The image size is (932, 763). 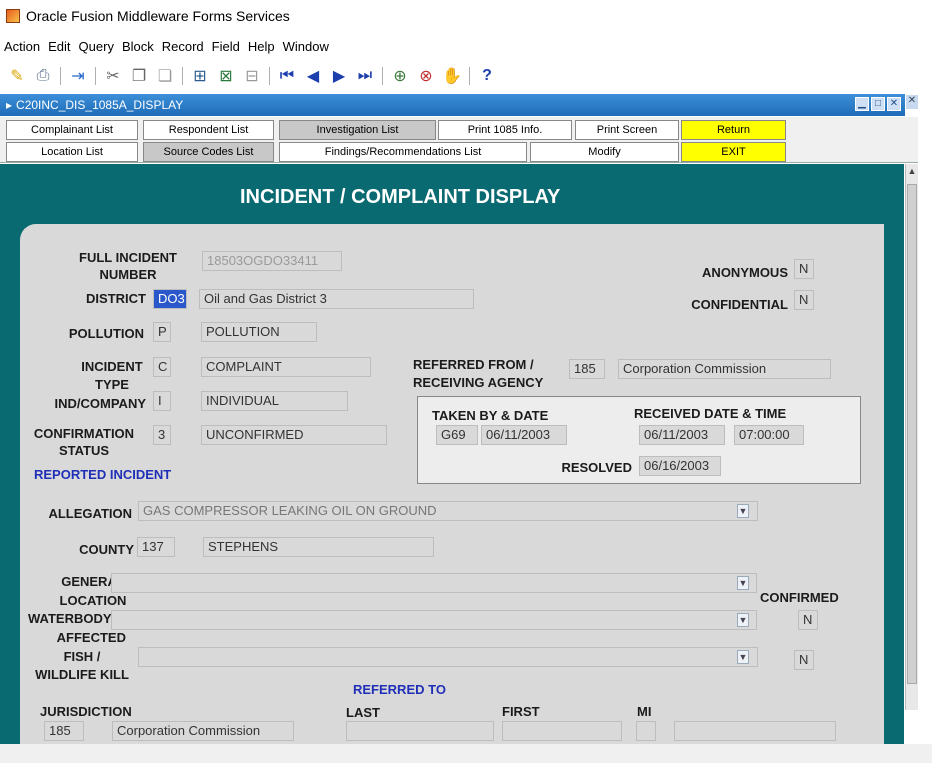 What do you see at coordinates (208, 130) in the screenshot?
I see `respondent-list-button: Respondent List` at bounding box center [208, 130].